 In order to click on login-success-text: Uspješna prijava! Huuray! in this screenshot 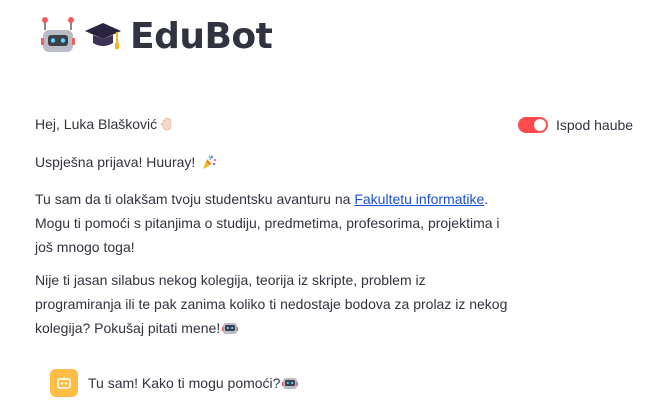, I will do `click(126, 162)`.